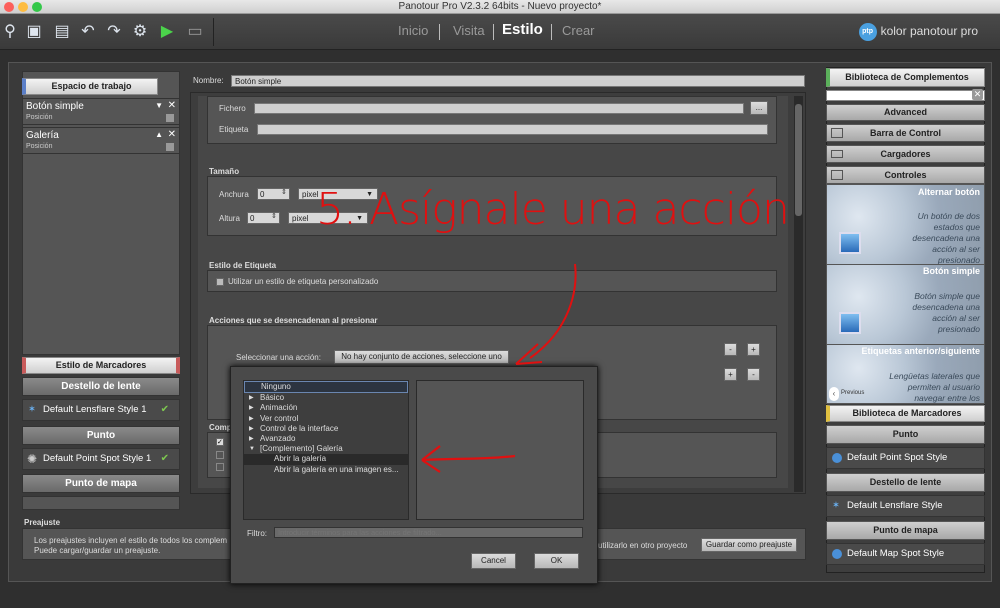  I want to click on save-icon: ▣, so click(34, 32).